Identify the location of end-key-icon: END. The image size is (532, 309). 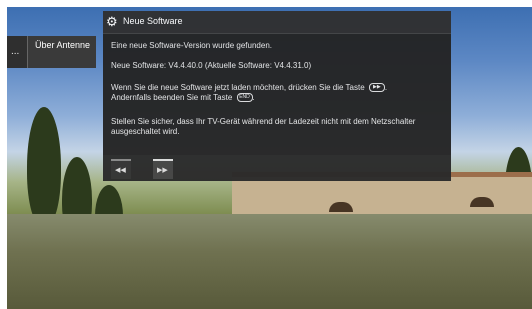
(244, 98).